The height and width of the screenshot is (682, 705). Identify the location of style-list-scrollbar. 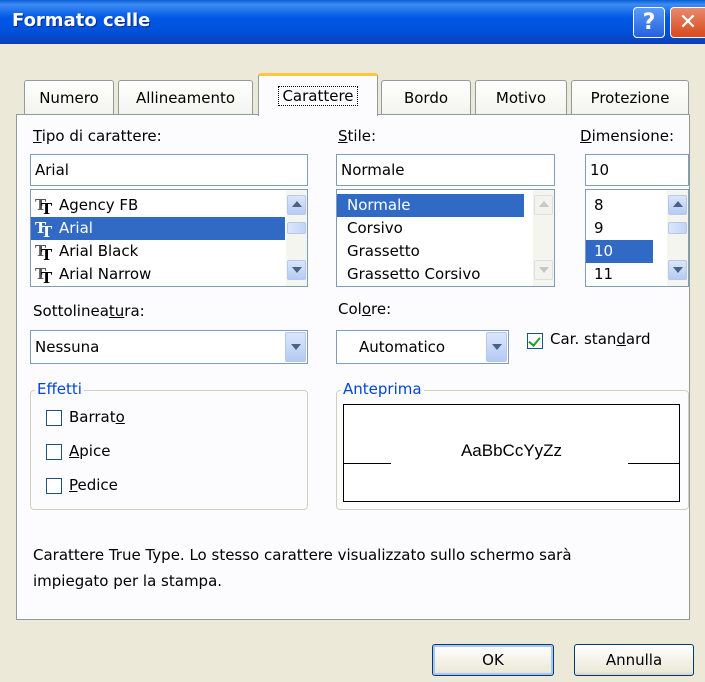
(543, 238).